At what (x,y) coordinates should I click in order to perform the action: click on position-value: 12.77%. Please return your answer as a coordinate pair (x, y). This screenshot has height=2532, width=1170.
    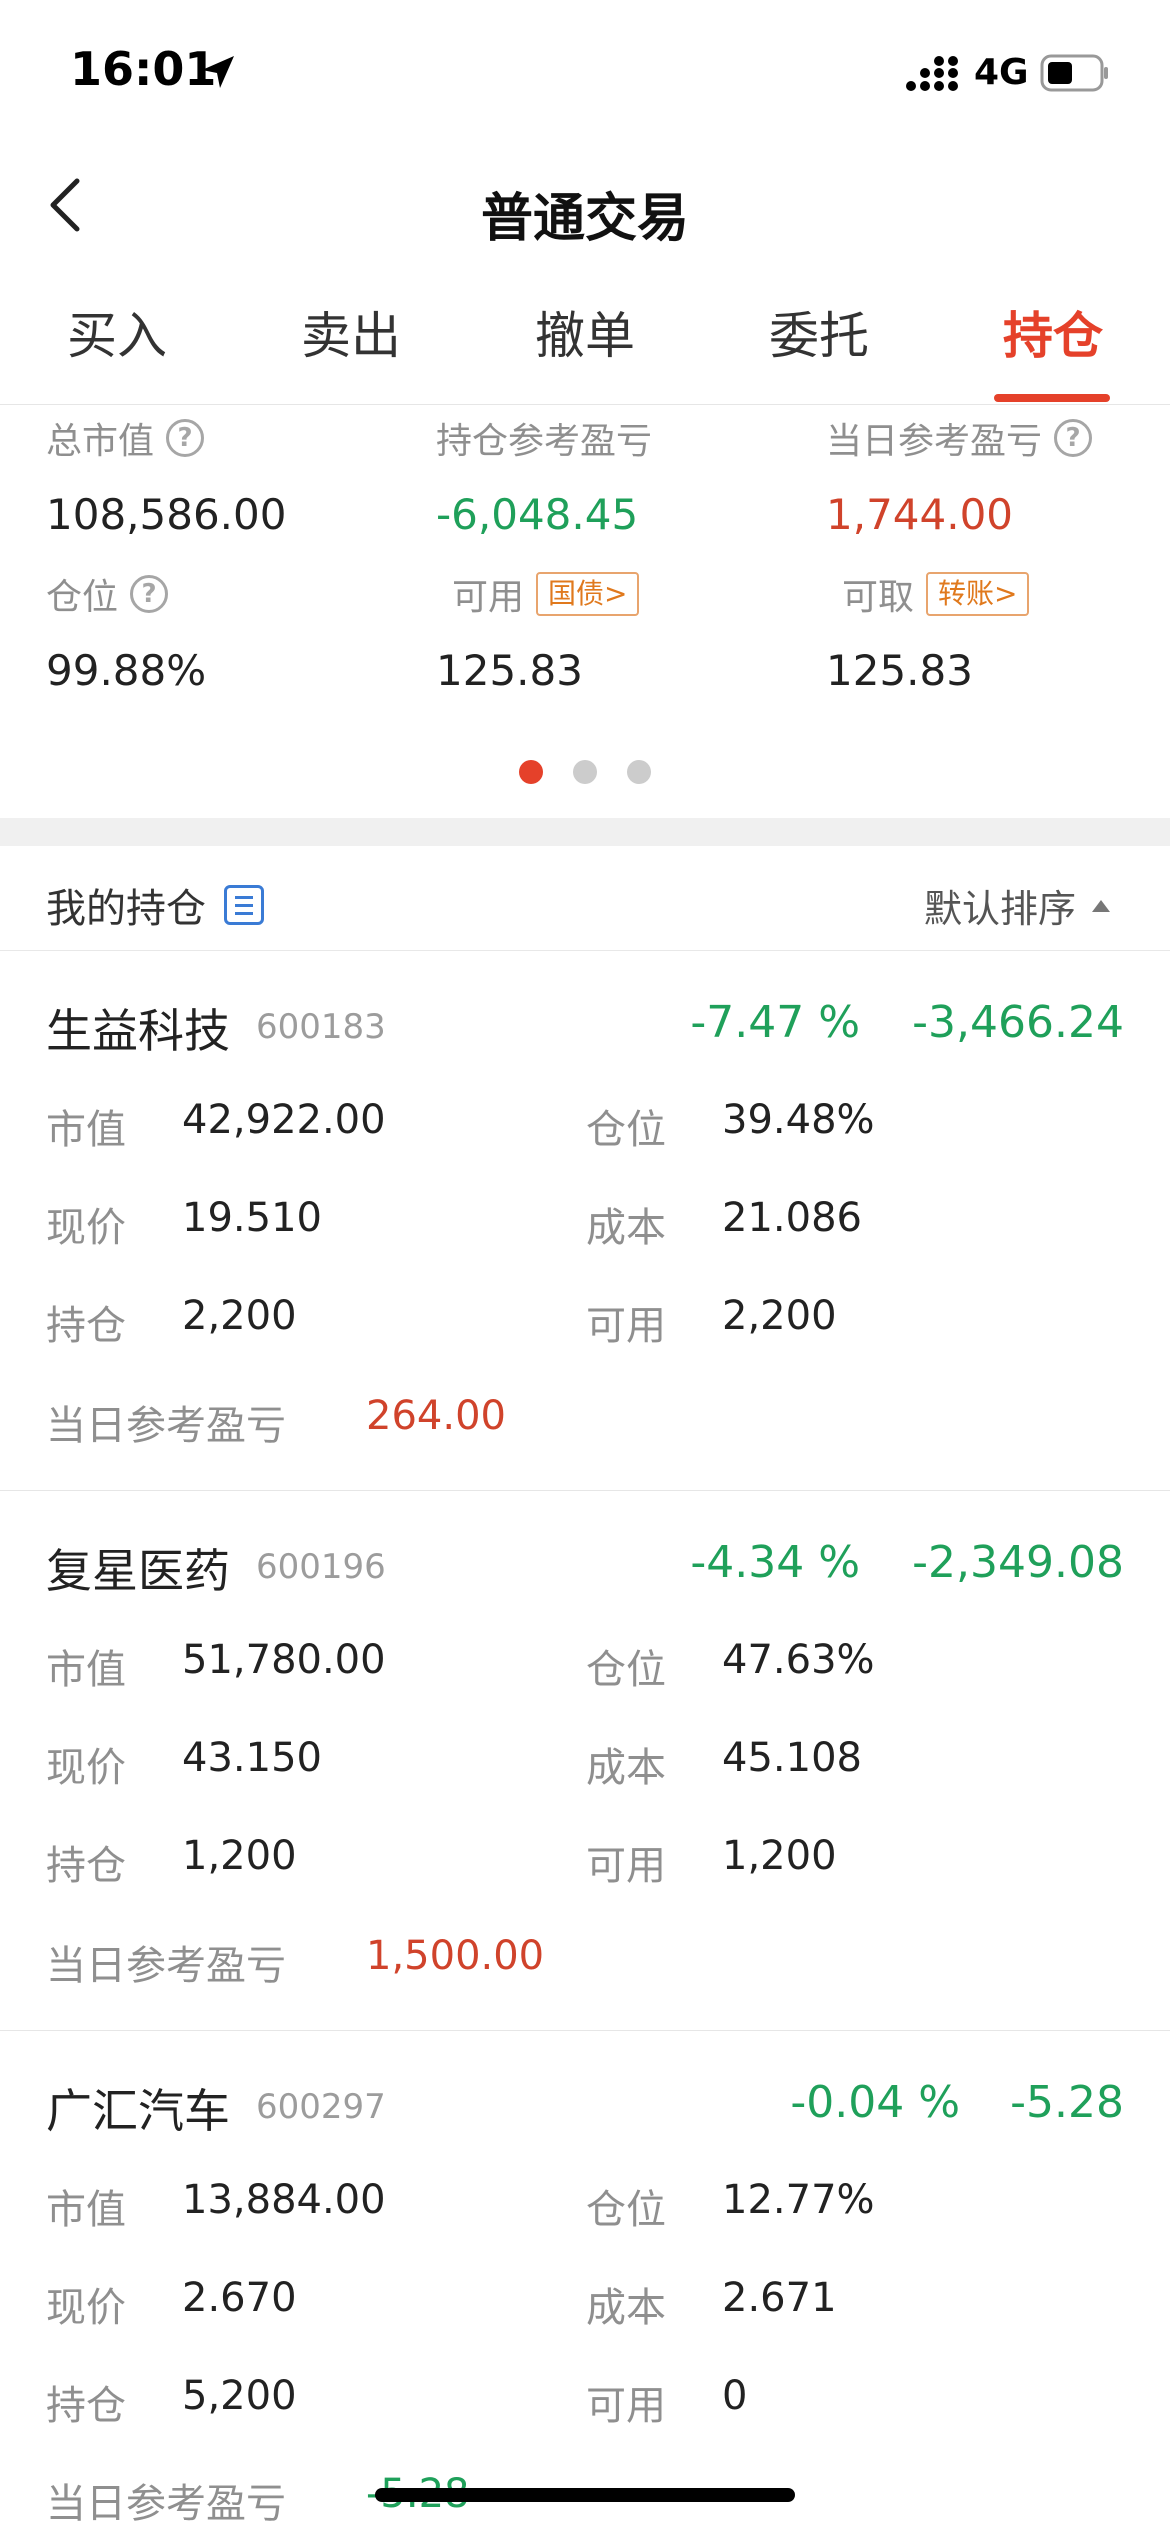
    Looking at the image, I should click on (798, 2200).